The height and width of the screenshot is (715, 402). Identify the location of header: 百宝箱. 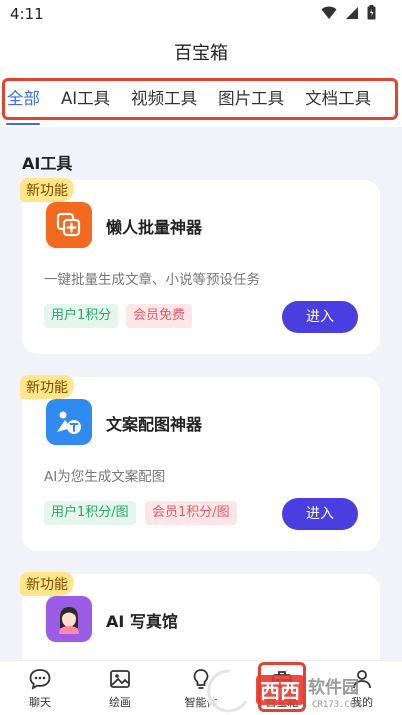
(201, 52).